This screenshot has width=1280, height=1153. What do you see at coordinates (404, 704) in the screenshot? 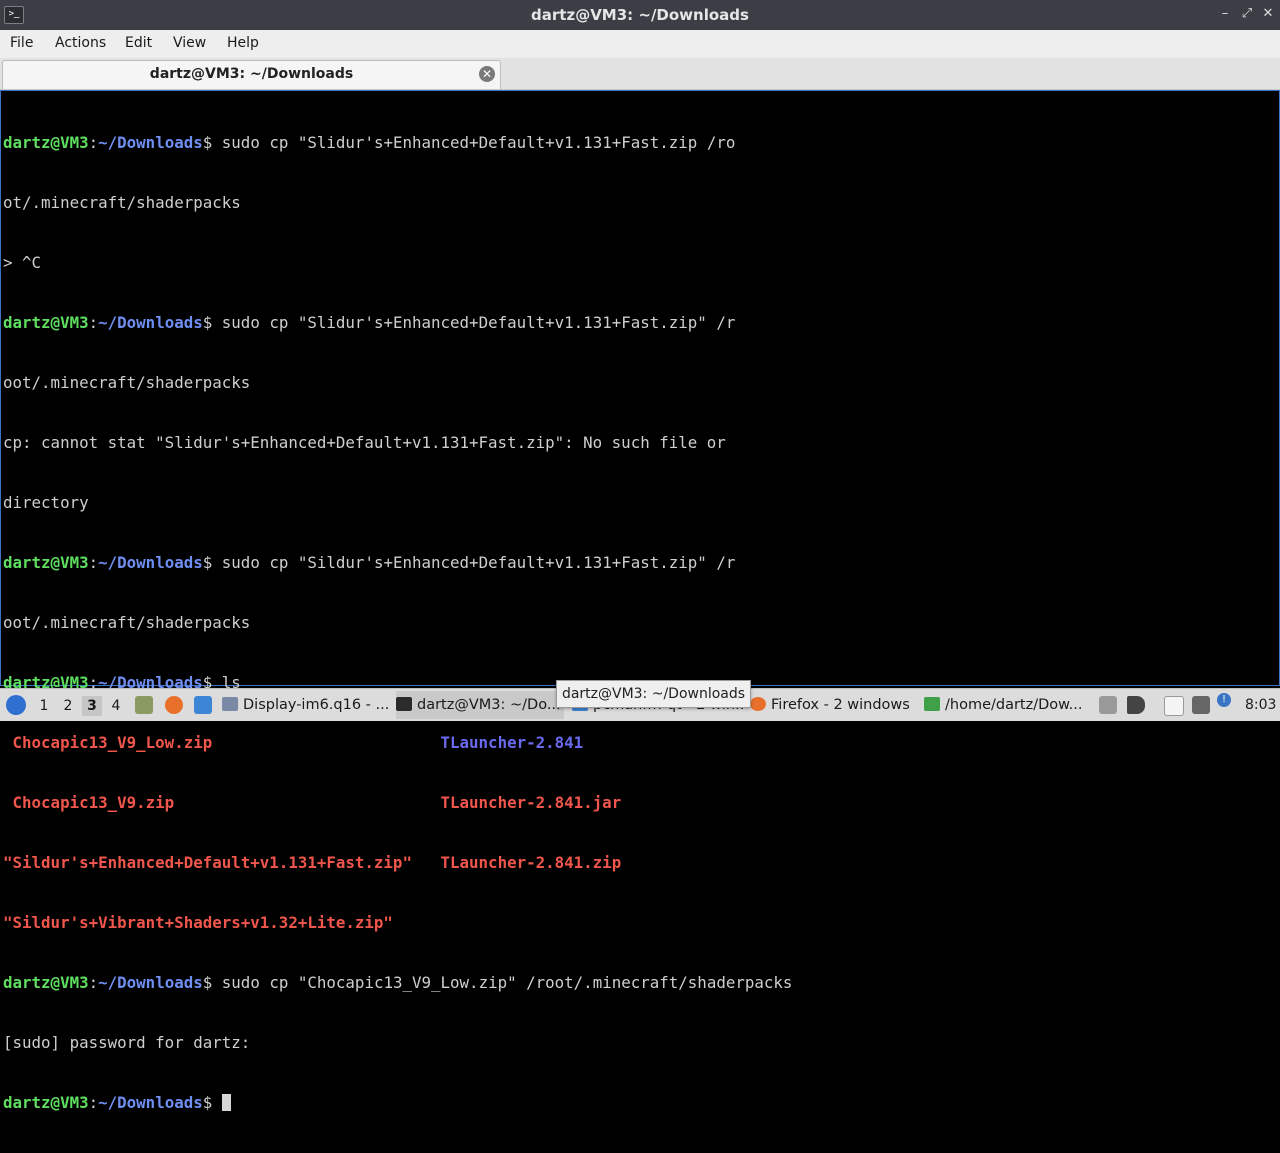
I see `terminal-window-icon` at bounding box center [404, 704].